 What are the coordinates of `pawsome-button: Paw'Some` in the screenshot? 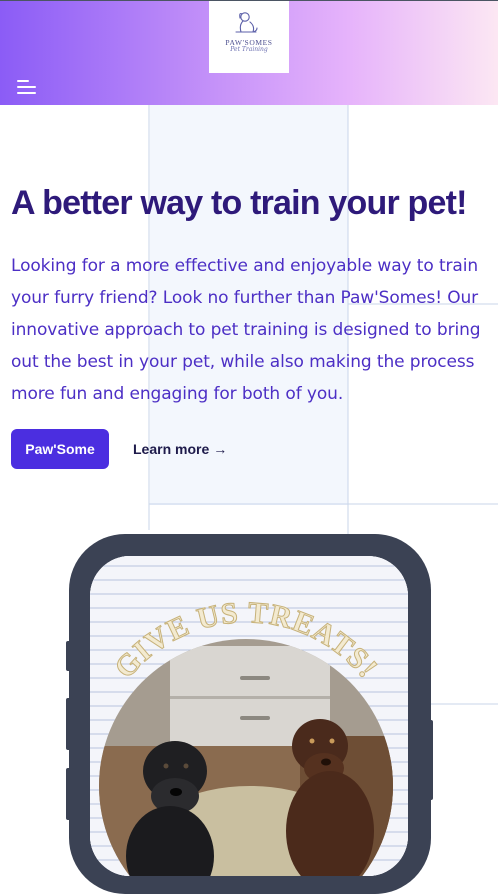 It's located at (60, 449).